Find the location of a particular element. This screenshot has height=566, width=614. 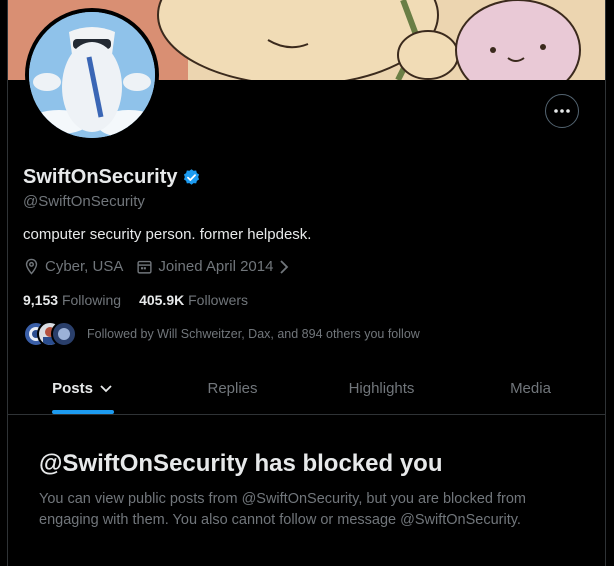

tab-posts: Posts is located at coordinates (83, 388).